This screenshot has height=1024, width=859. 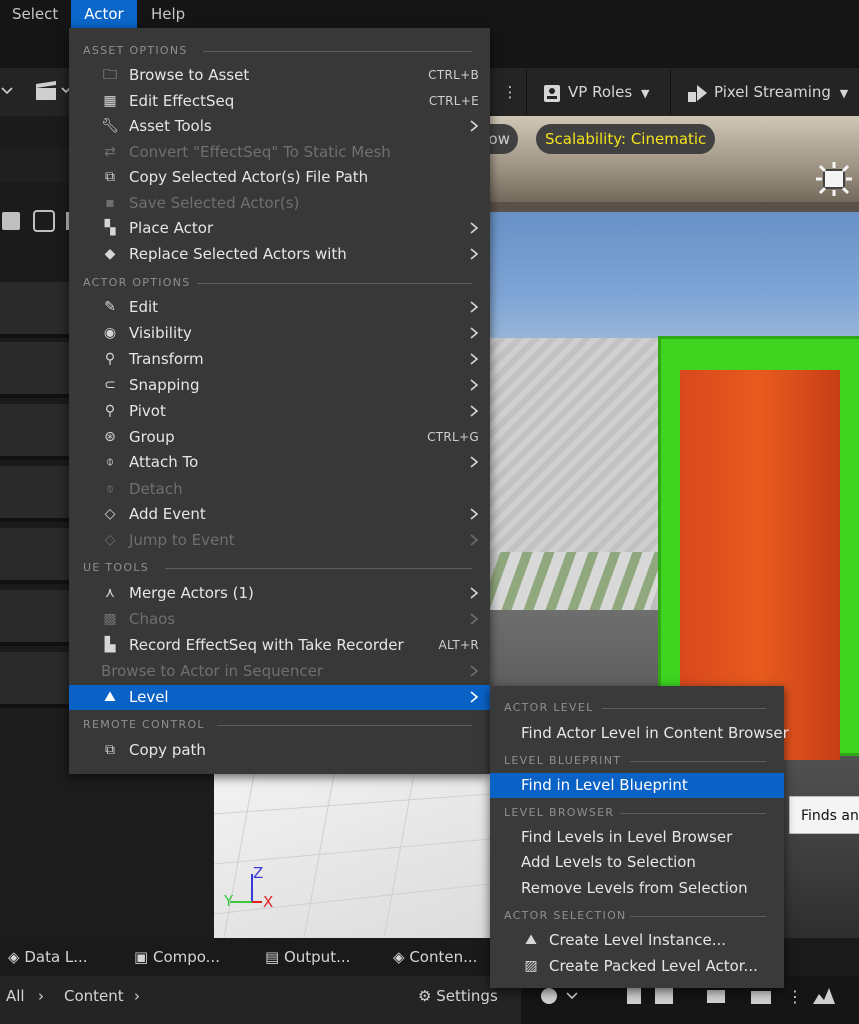 What do you see at coordinates (44, 221) in the screenshot?
I see `frame-icon` at bounding box center [44, 221].